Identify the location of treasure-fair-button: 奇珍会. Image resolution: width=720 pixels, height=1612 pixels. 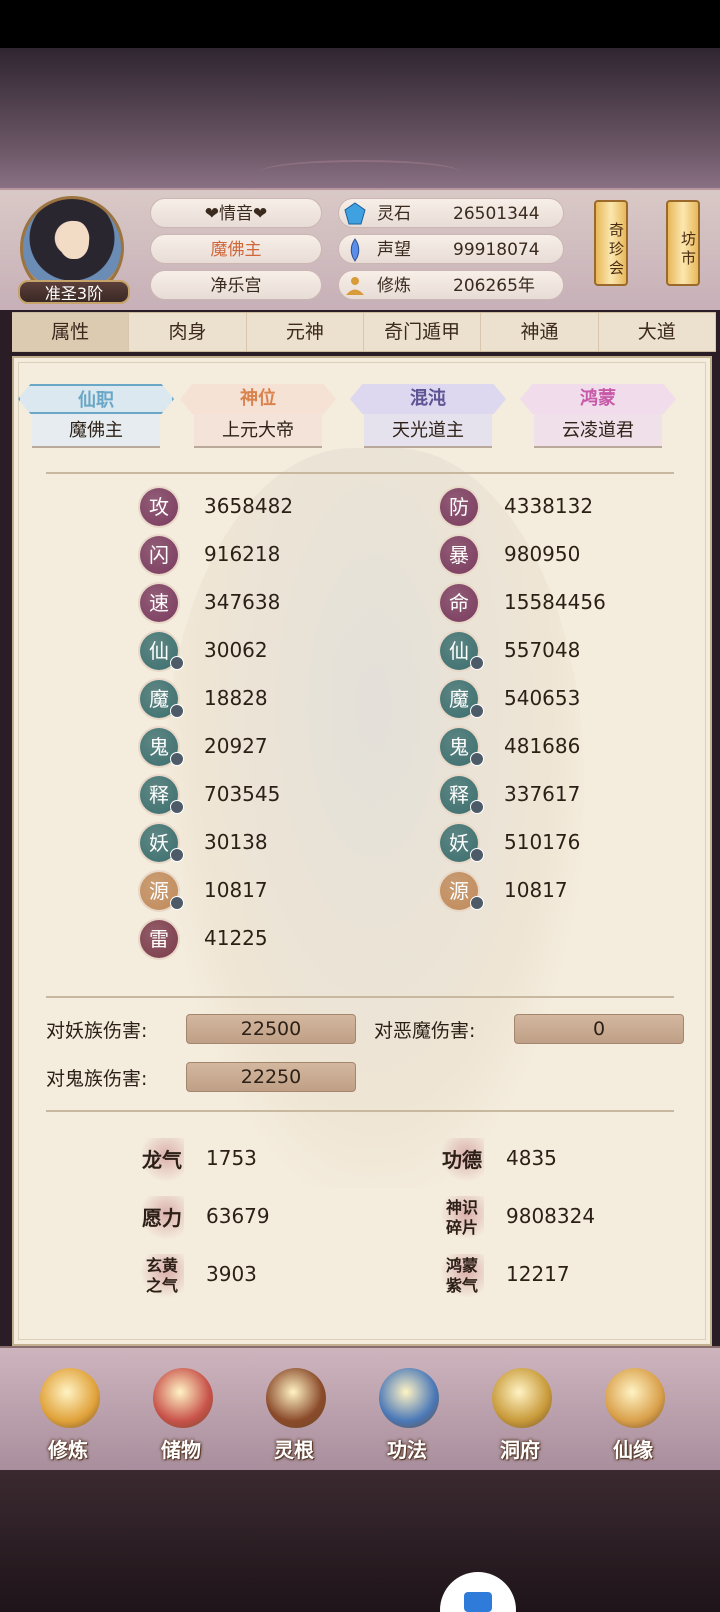
(611, 243).